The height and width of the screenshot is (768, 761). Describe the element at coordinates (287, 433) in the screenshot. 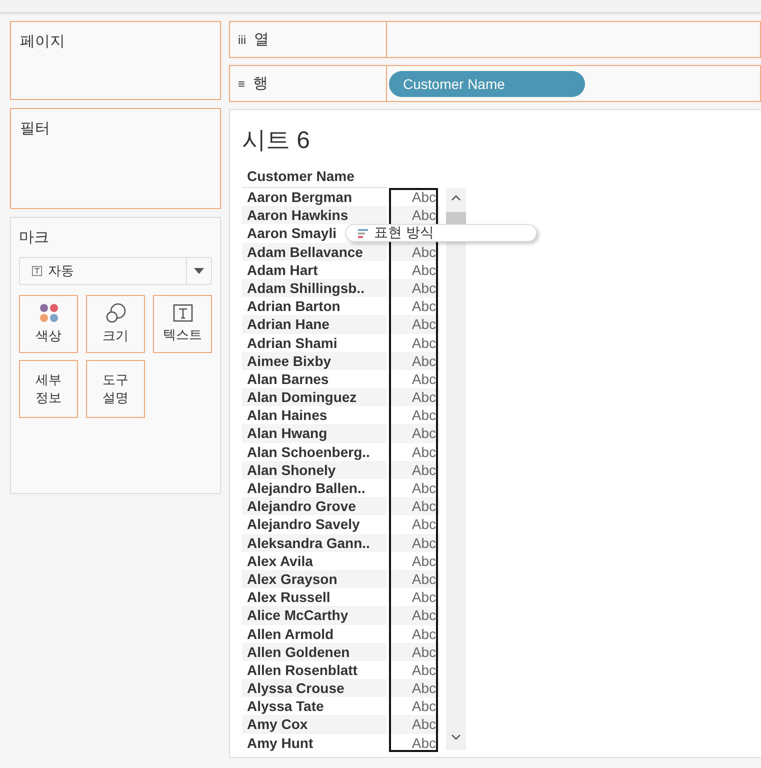

I see `customer-name-cell: Alan Hwang` at that location.